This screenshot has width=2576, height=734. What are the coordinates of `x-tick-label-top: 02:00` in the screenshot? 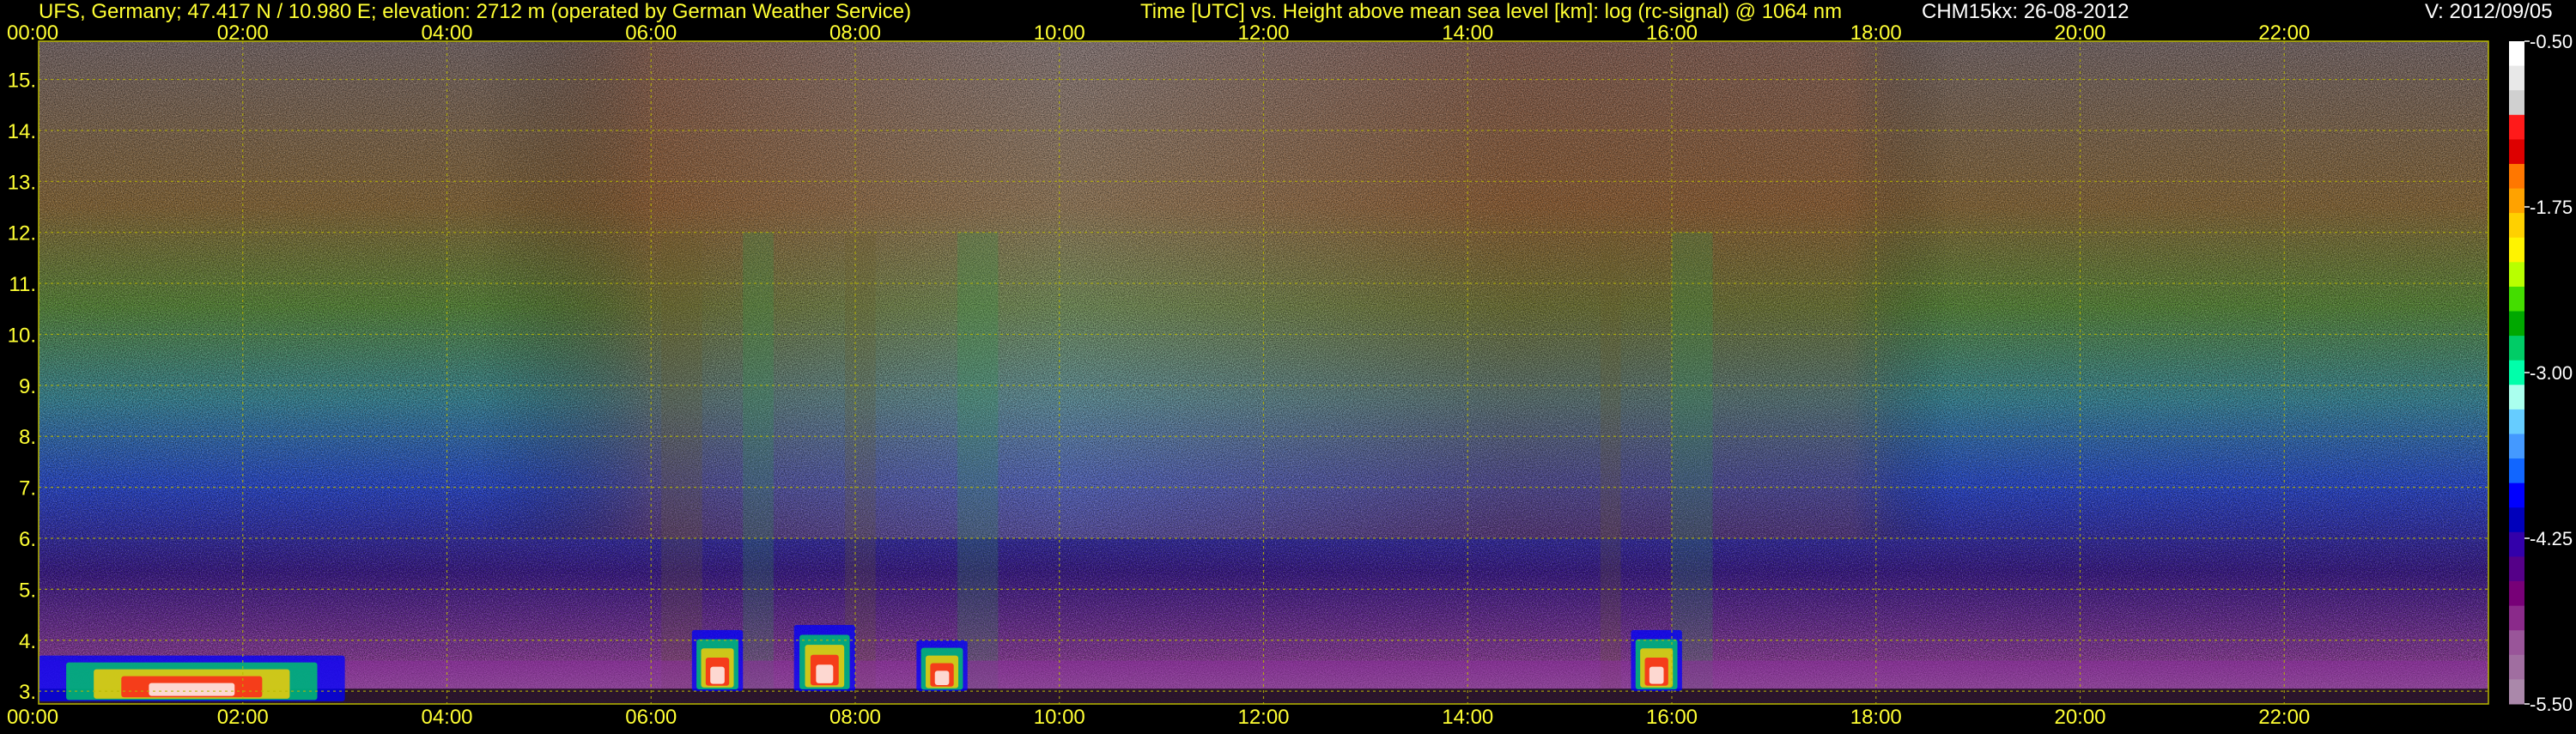 It's located at (243, 33).